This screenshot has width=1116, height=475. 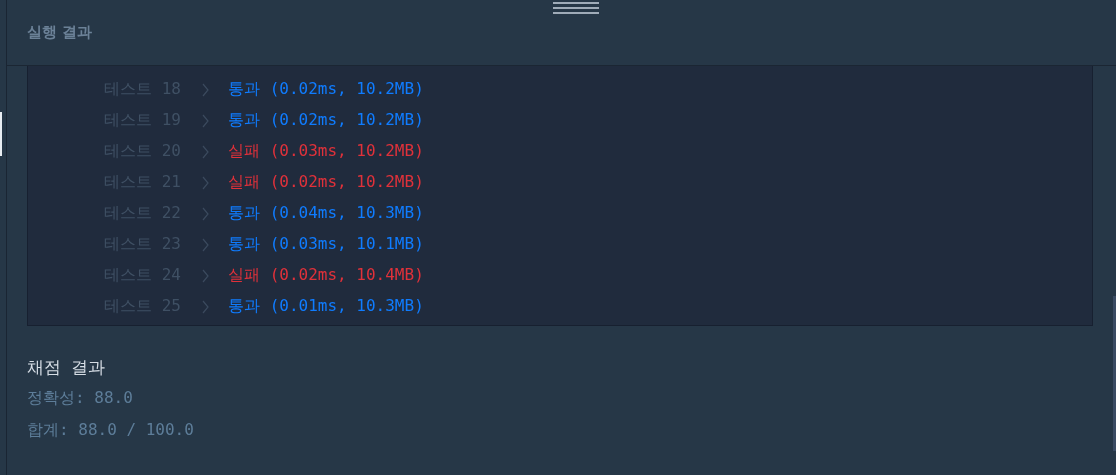 What do you see at coordinates (326, 275) in the screenshot?
I see `test-result: 실패 (0.02ms, 10.4MB)` at bounding box center [326, 275].